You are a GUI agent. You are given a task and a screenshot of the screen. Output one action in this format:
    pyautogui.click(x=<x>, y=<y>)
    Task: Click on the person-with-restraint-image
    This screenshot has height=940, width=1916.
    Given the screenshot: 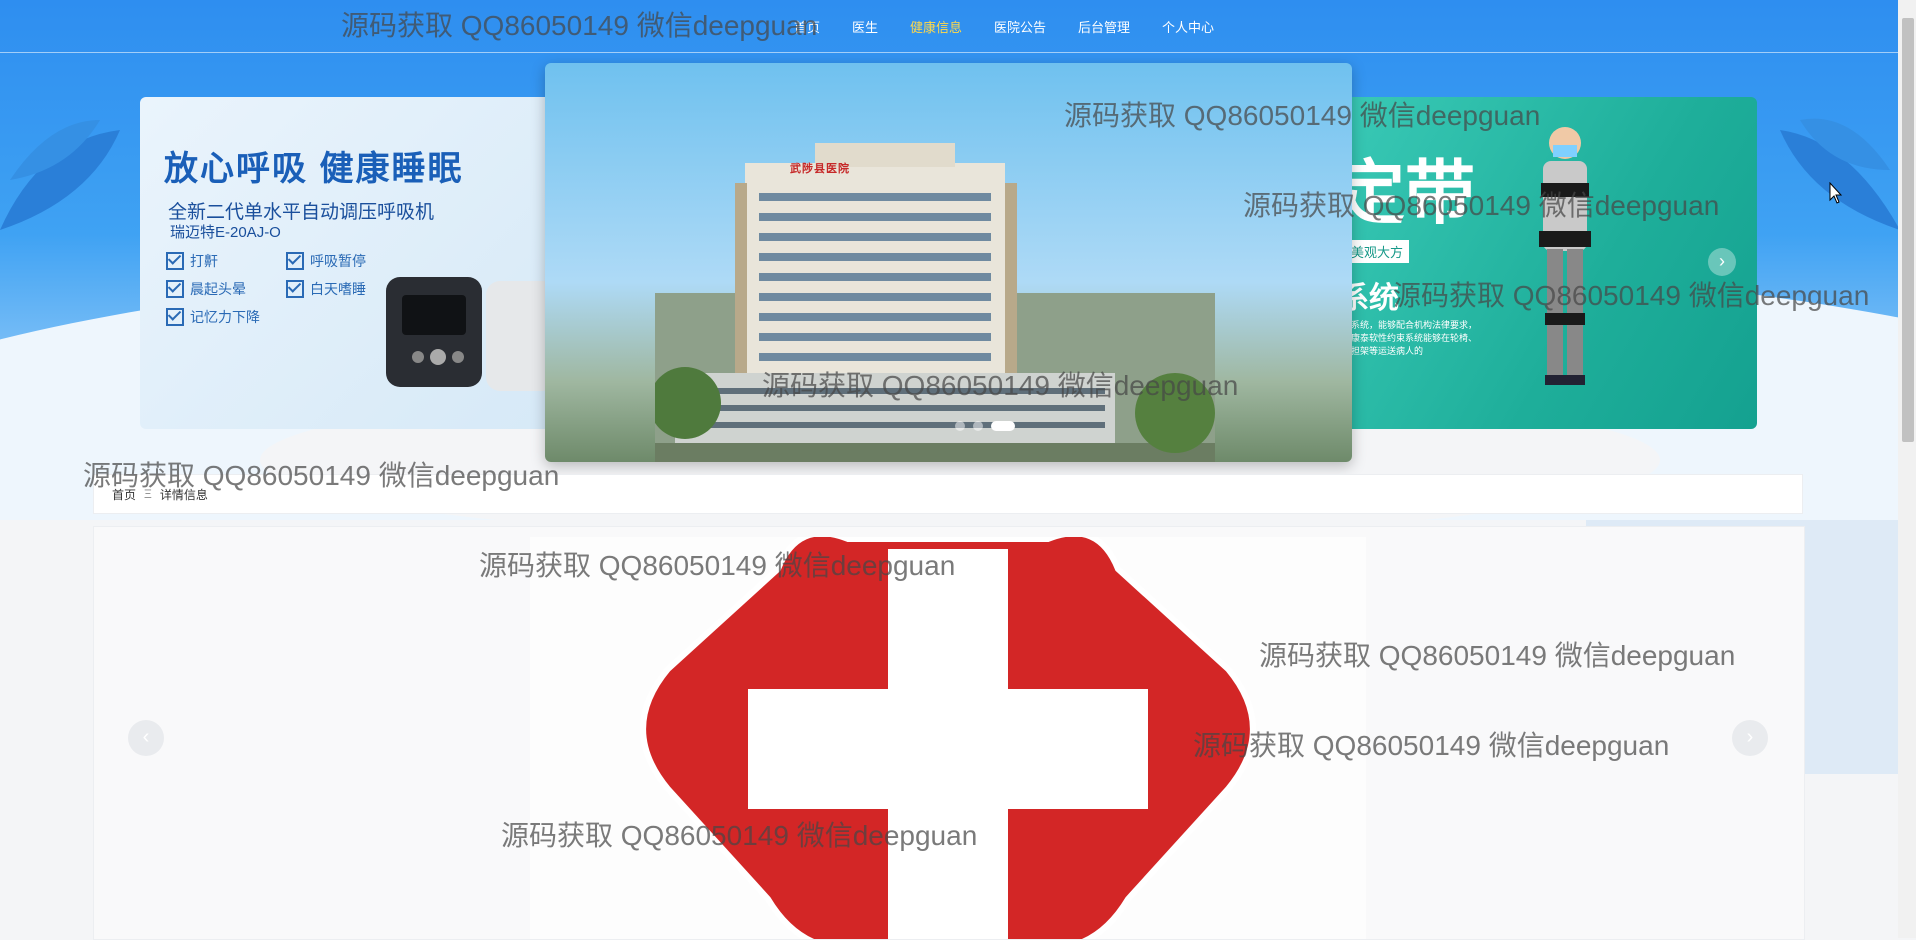 What is the action you would take?
    pyautogui.click(x=1565, y=256)
    